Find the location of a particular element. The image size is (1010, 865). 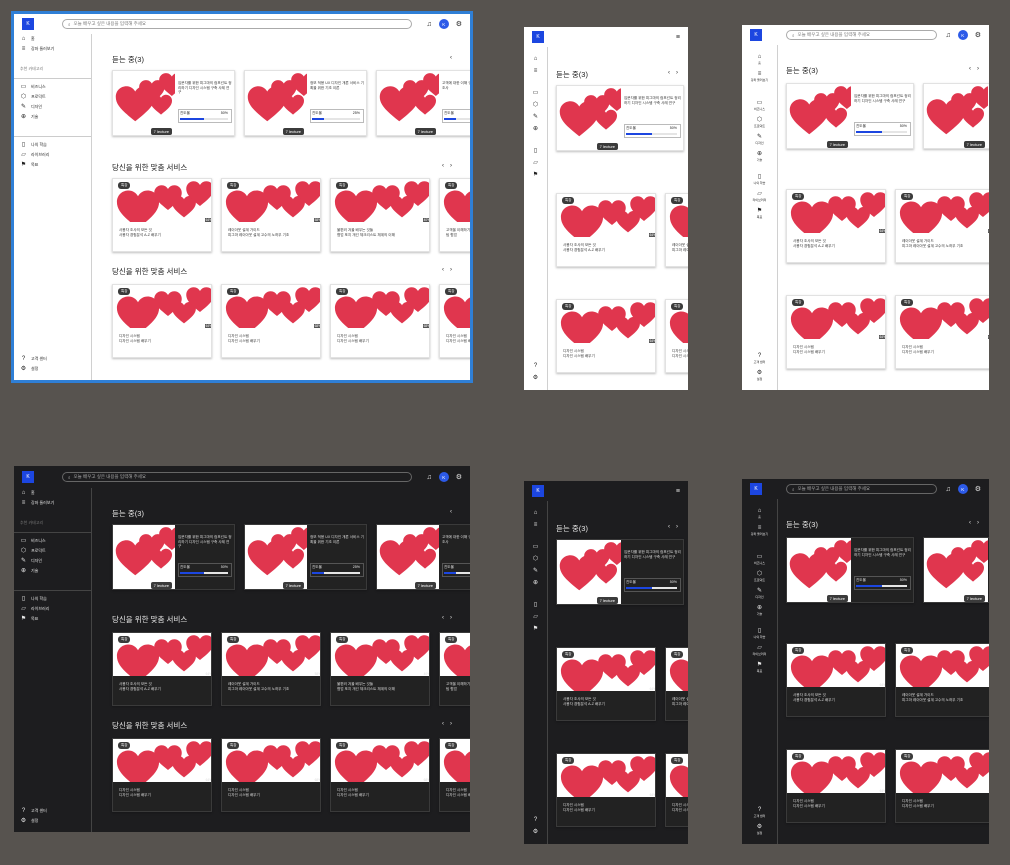

sidebar-item-design: ✎ is located at coordinates (535, 117).